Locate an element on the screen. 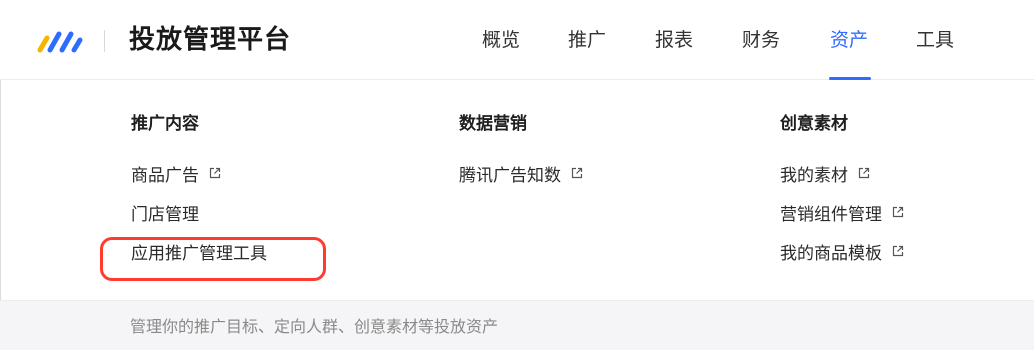 The image size is (1034, 350). footer-description: 管理你的推广目标、定向人群、创意素材等投放资产 is located at coordinates (314, 326).